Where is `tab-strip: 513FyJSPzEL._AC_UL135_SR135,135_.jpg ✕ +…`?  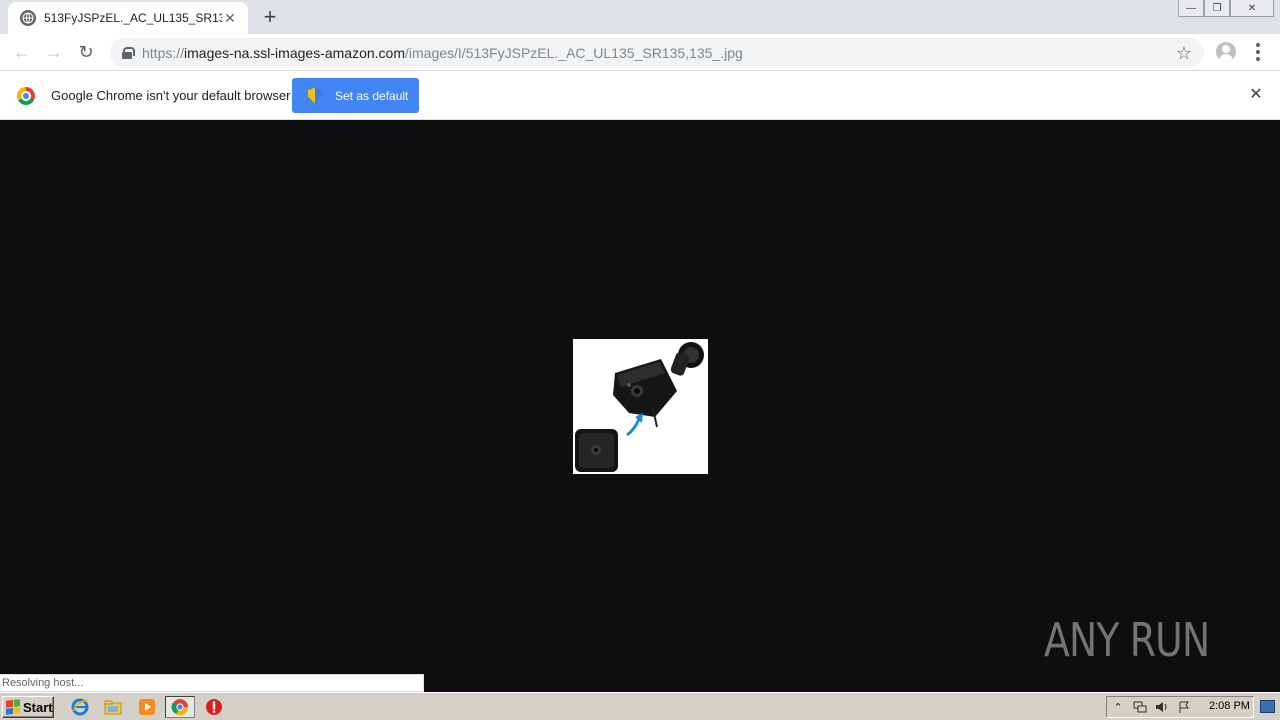
tab-strip: 513FyJSPzEL._AC_UL135_SR135,135_.jpg ✕ +… is located at coordinates (640, 17).